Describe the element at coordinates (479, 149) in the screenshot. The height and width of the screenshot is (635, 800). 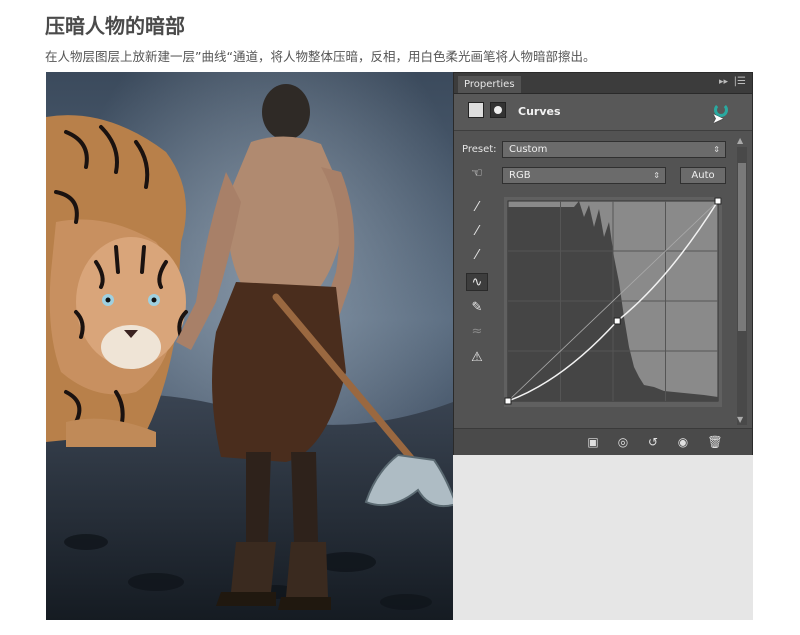
I see `preset-label: Preset:` at that location.